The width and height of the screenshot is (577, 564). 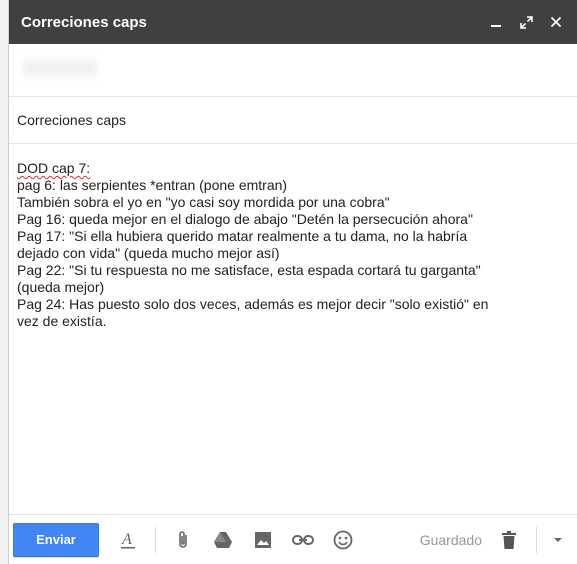 What do you see at coordinates (343, 540) in the screenshot?
I see `emoji-icon` at bounding box center [343, 540].